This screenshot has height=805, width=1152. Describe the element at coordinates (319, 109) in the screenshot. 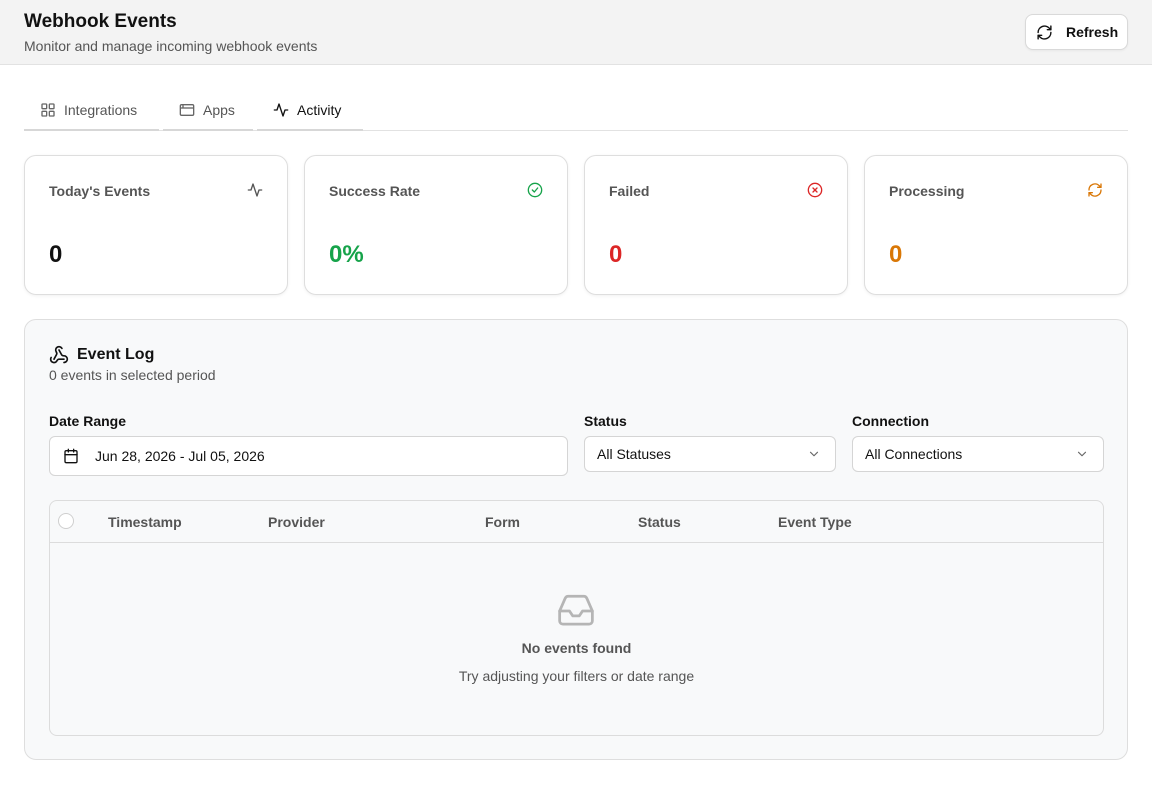

I see `tab-label: Activity` at that location.